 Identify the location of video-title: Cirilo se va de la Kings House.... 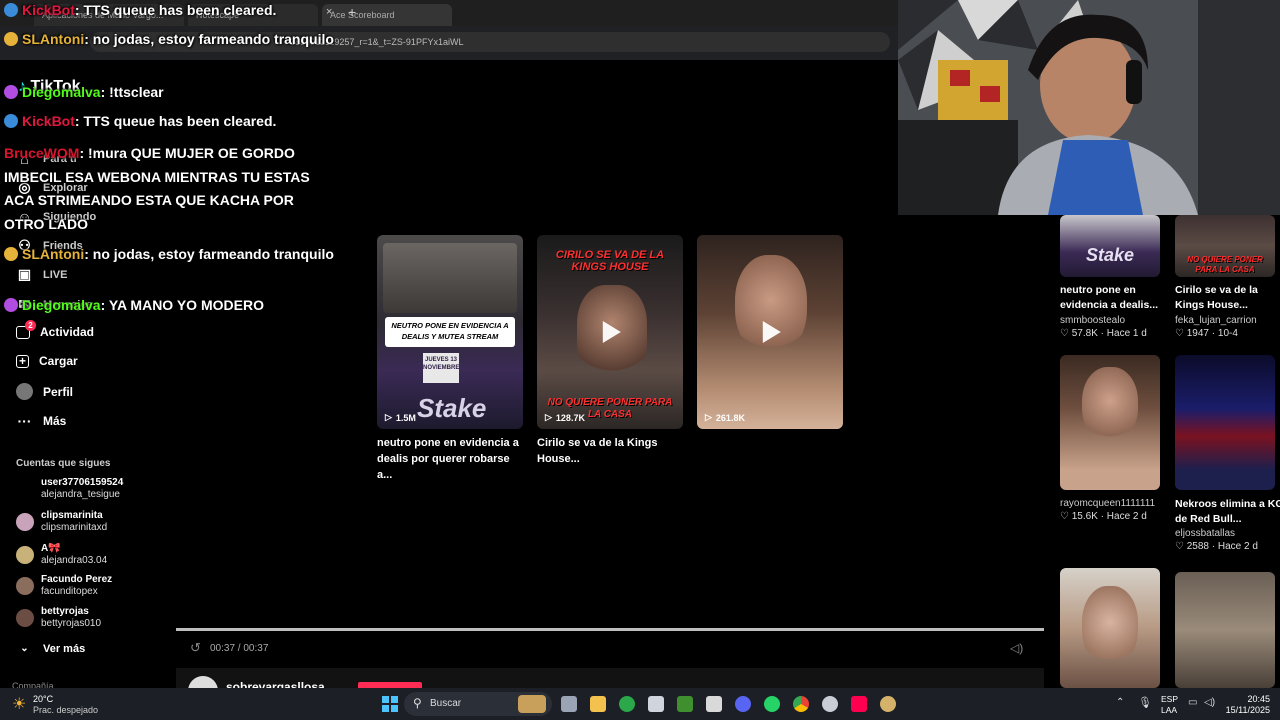
(612, 451).